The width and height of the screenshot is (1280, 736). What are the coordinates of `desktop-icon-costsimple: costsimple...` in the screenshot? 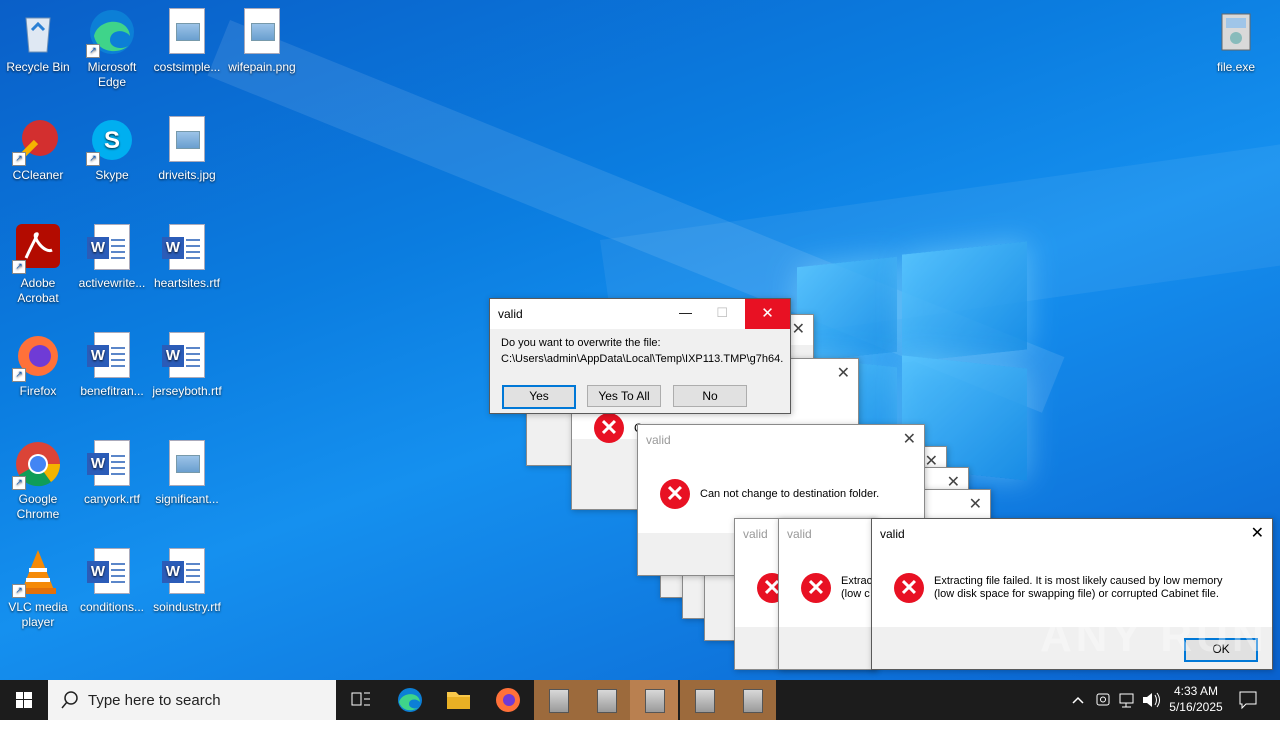 It's located at (187, 38).